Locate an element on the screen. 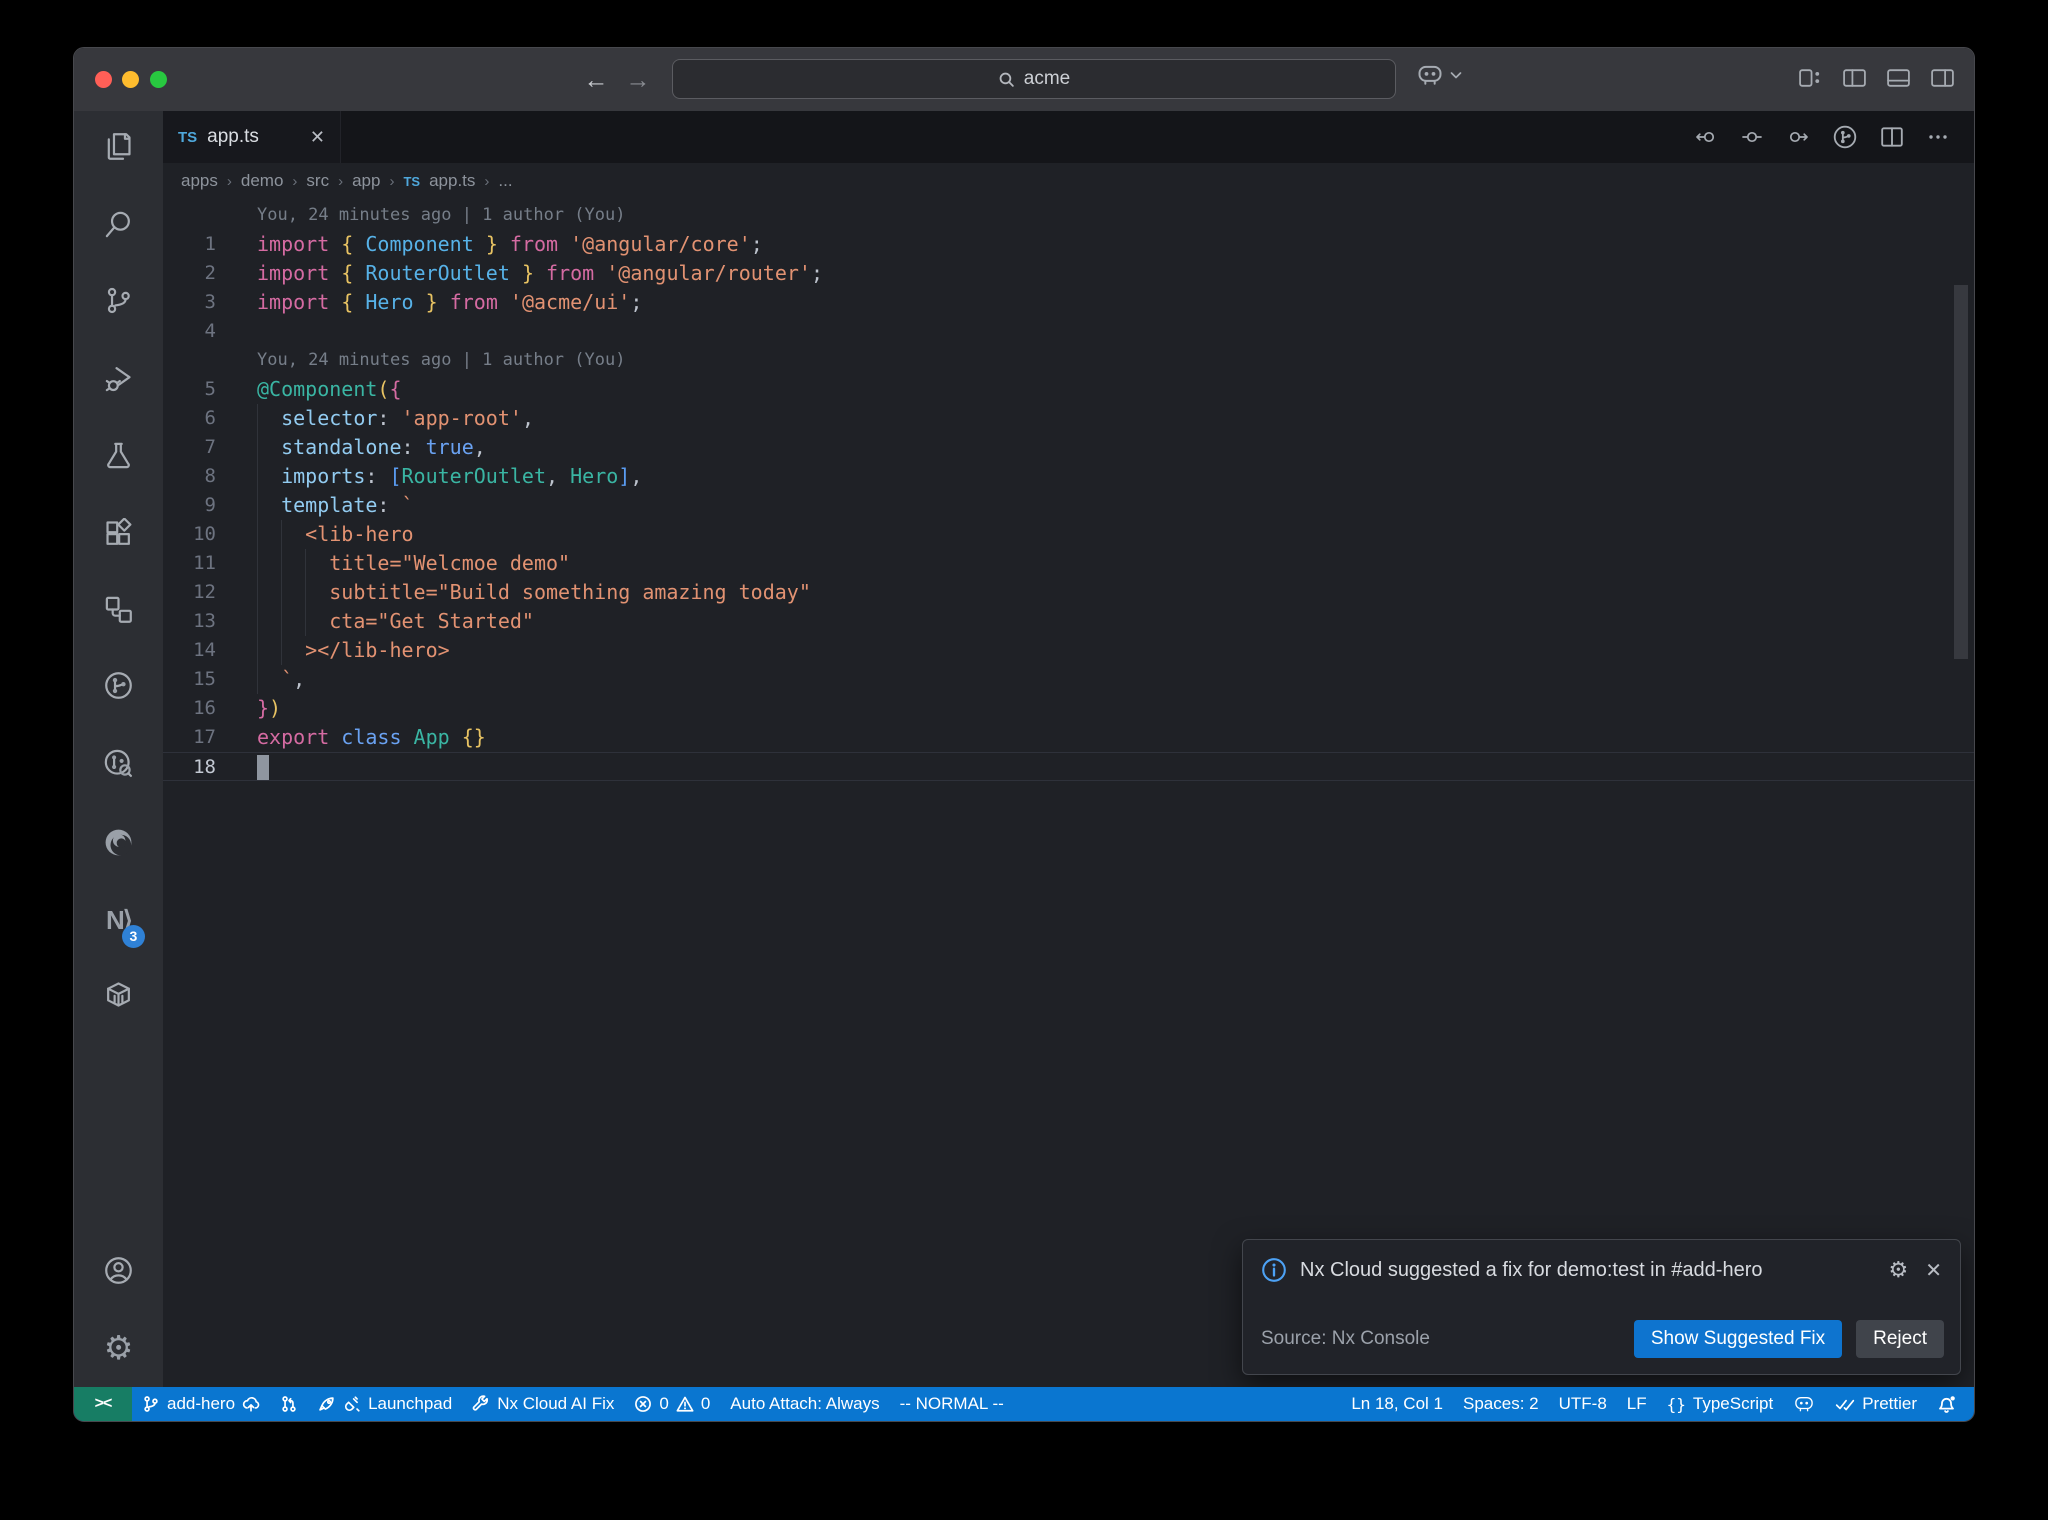  sidebar-item-explorer is located at coordinates (118, 146).